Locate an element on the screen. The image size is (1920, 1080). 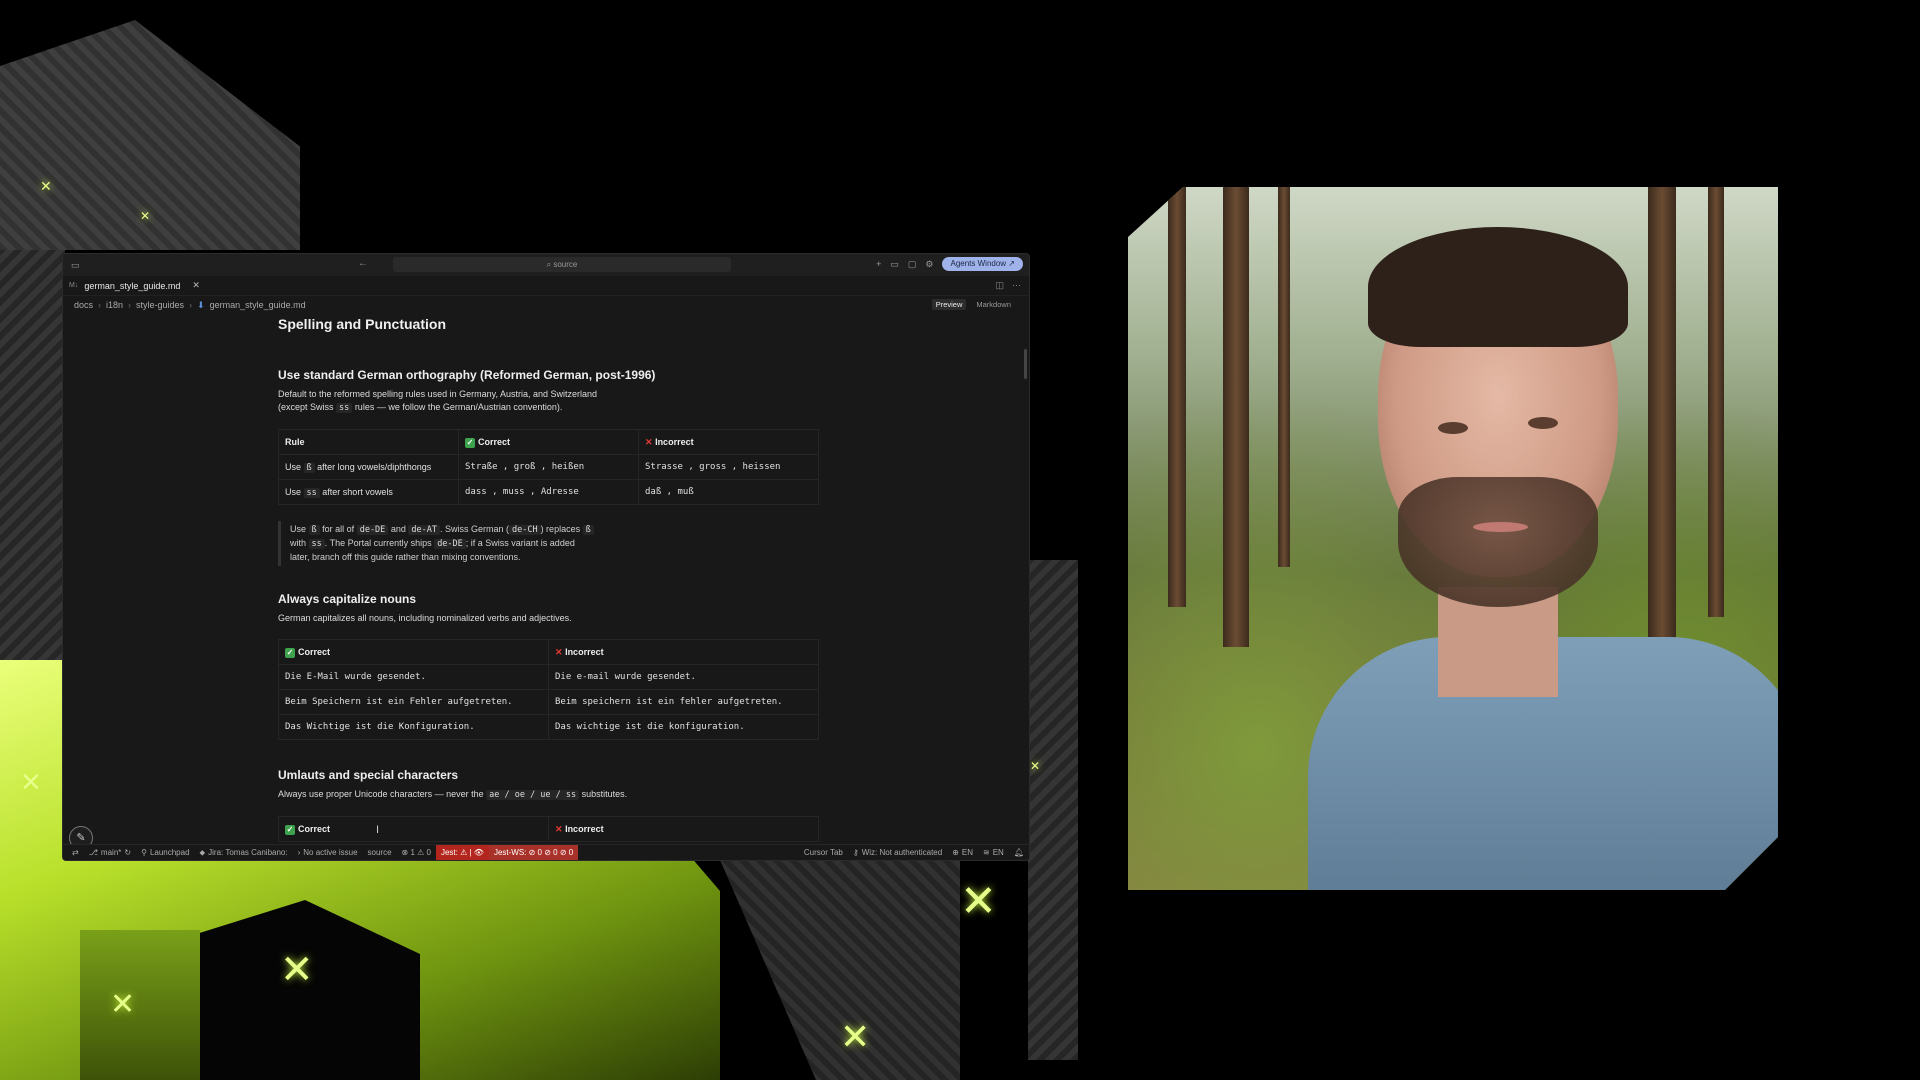
grey-cube-right is located at coordinates (1053, 810).